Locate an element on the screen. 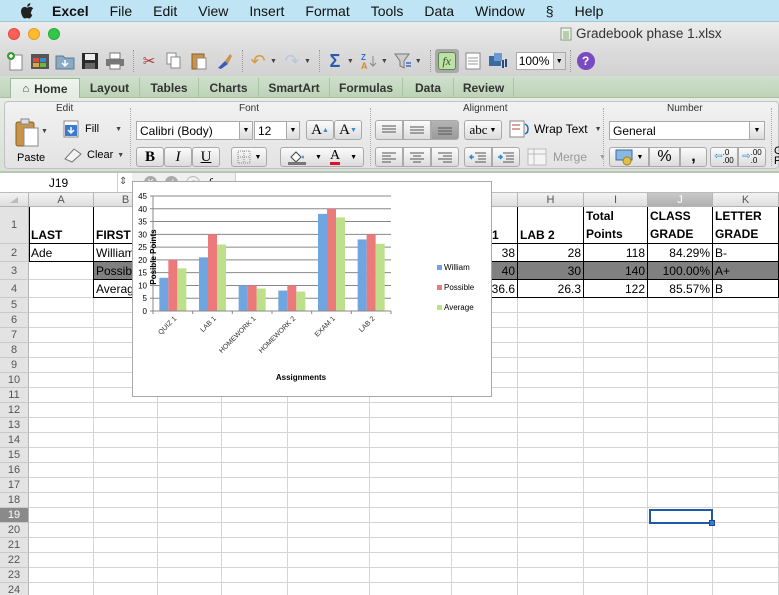  font-name-dropdown-icon: ▼ is located at coordinates (246, 130).